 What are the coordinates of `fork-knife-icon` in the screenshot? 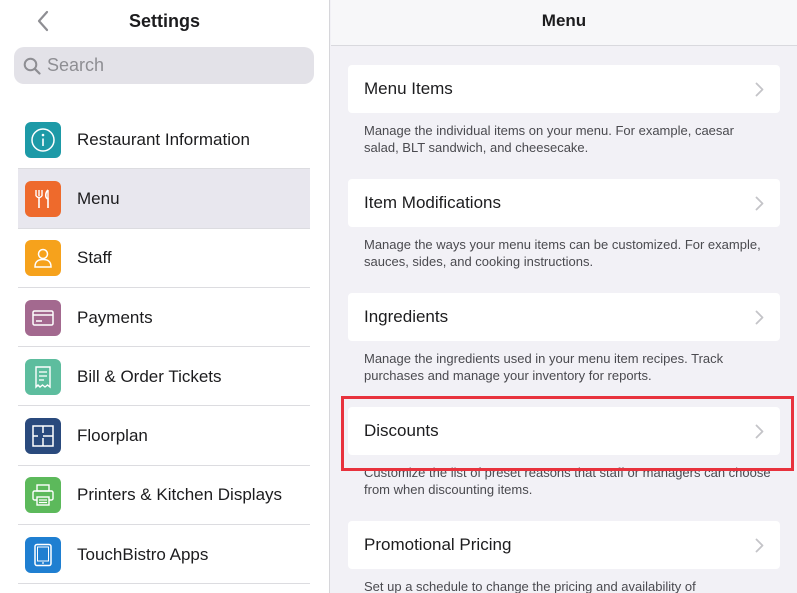 It's located at (43, 198).